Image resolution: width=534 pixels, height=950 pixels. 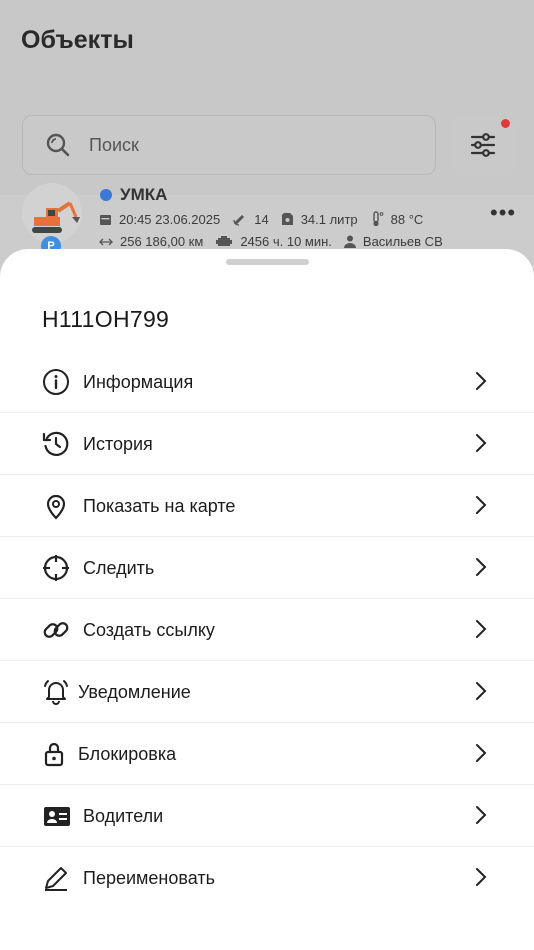 What do you see at coordinates (267, 878) in the screenshot?
I see `menu-item-rename: Переименовать` at bounding box center [267, 878].